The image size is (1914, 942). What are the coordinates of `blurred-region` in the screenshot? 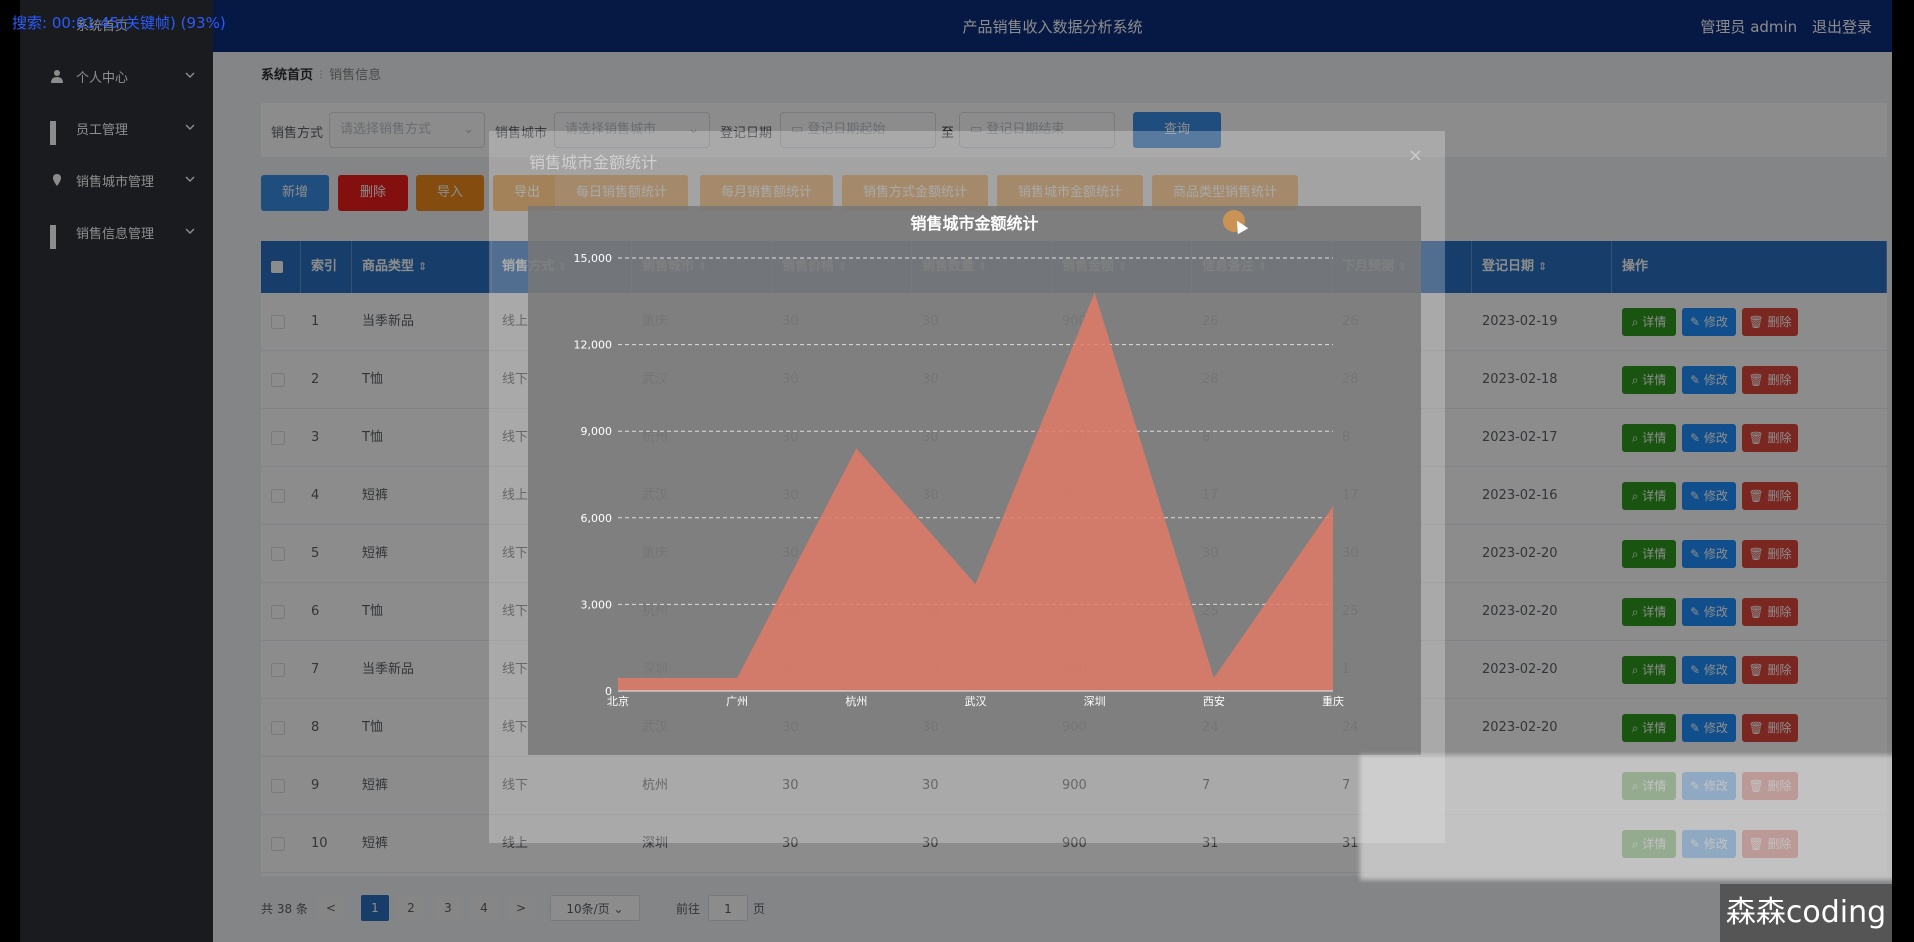 It's located at (1626, 817).